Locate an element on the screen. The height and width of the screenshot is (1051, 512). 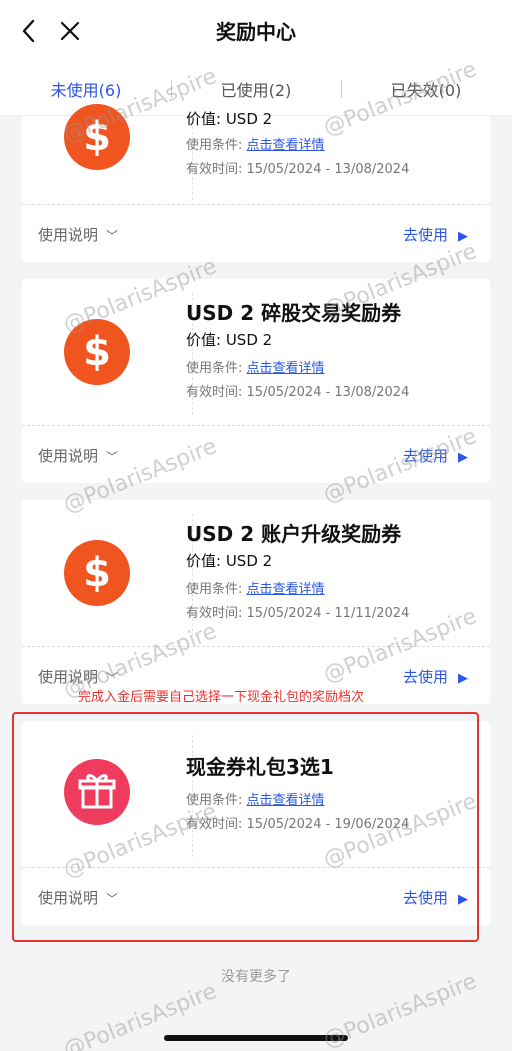
gift-icon is located at coordinates (97, 792).